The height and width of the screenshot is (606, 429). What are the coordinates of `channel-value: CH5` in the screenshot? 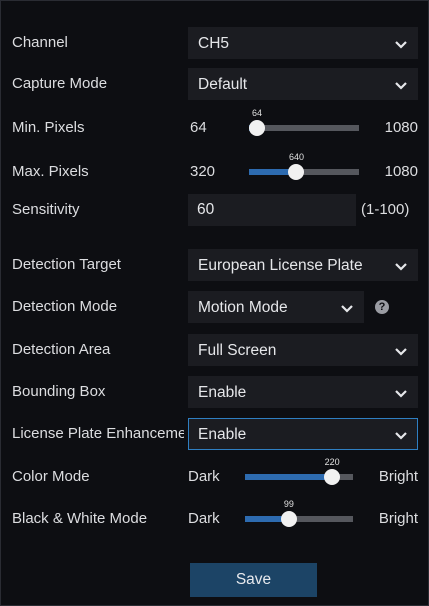 It's located at (214, 43).